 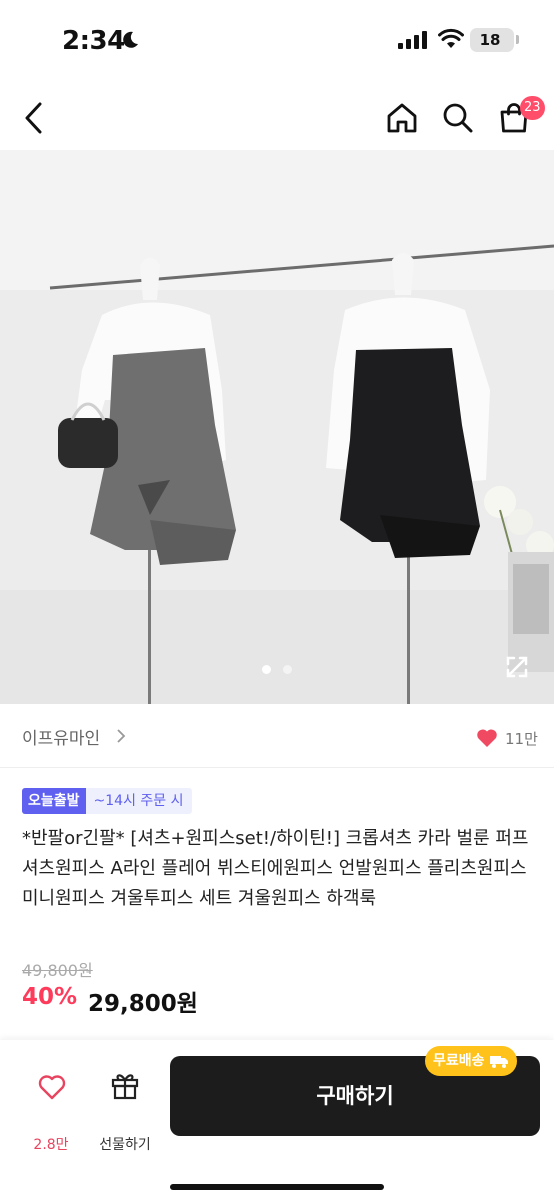 I want to click on battery-indicator: 18, so click(x=492, y=40).